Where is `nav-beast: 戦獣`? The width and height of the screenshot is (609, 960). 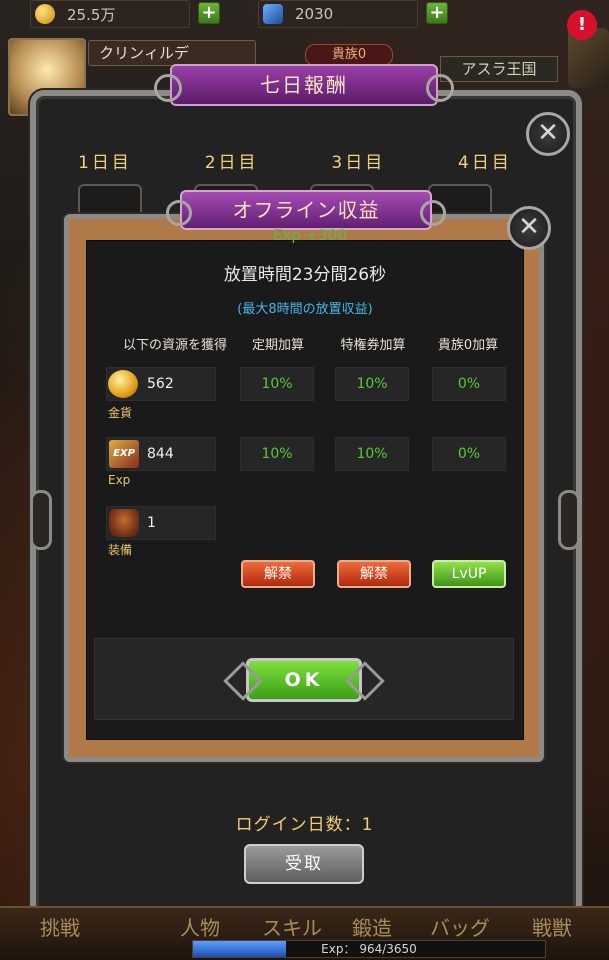 nav-beast: 戦獣 is located at coordinates (552, 926).